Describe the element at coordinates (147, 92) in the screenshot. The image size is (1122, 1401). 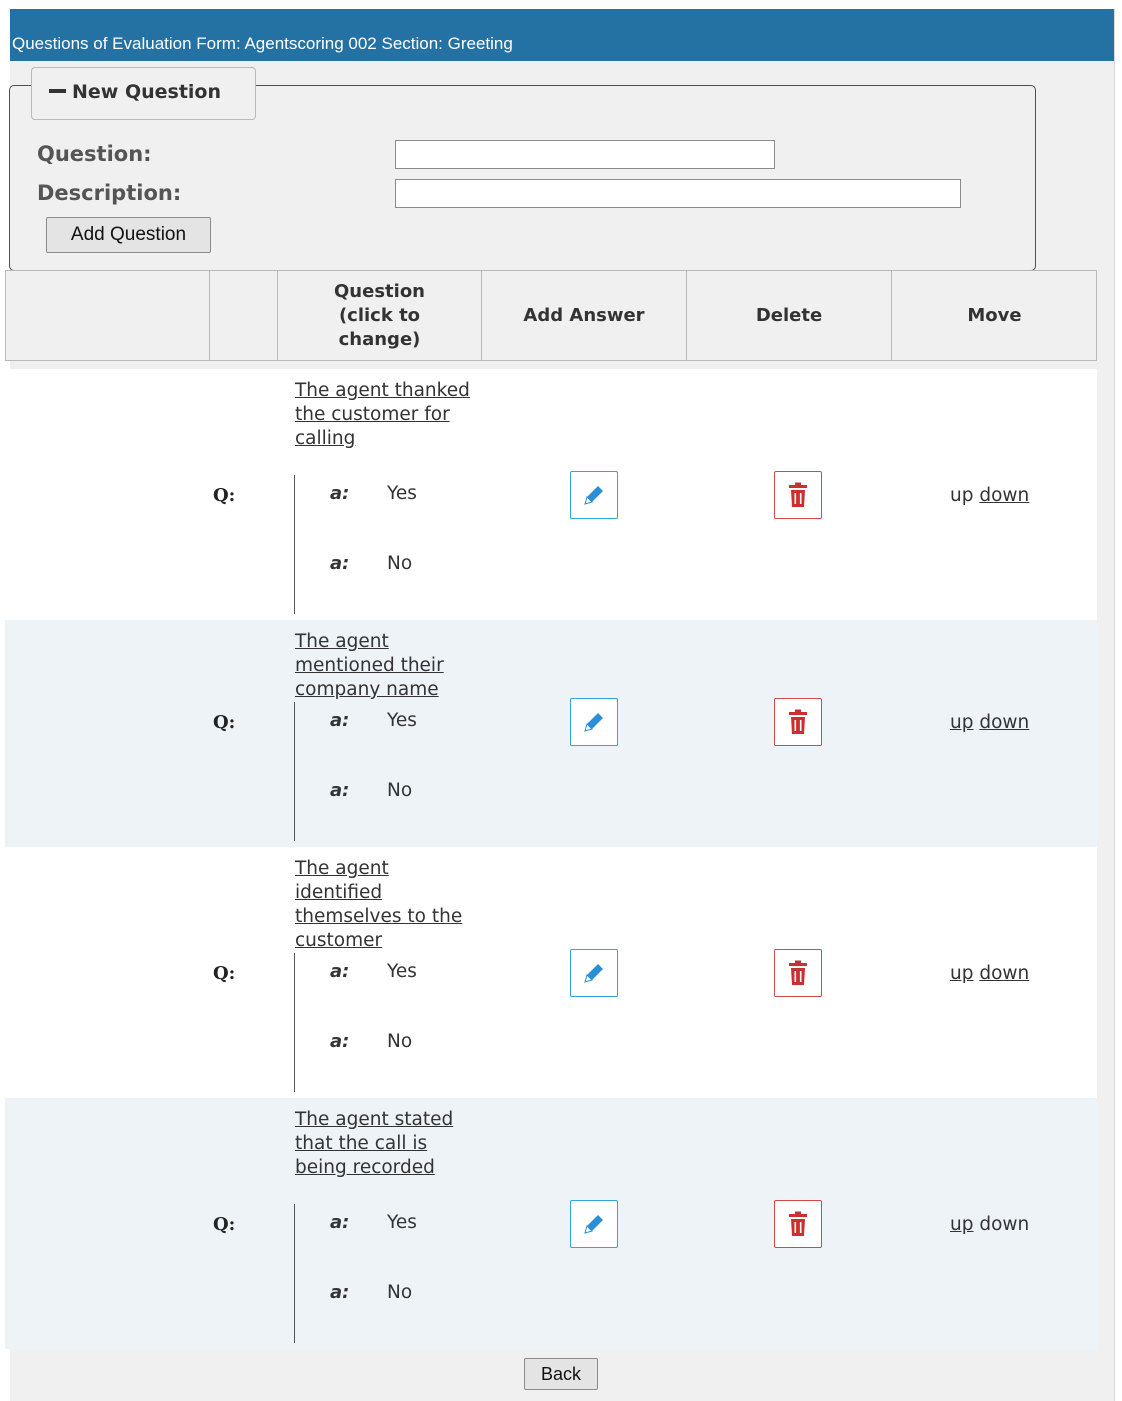
I see `new-question-legend-label: New Question` at that location.